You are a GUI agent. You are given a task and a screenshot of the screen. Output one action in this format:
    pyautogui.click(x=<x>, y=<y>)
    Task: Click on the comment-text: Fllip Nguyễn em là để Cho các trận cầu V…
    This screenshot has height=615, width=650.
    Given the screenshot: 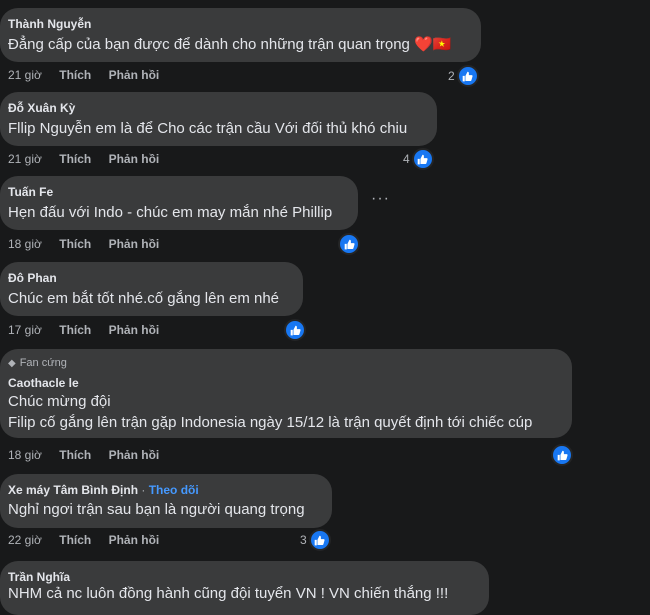 What is the action you would take?
    pyautogui.click(x=208, y=128)
    